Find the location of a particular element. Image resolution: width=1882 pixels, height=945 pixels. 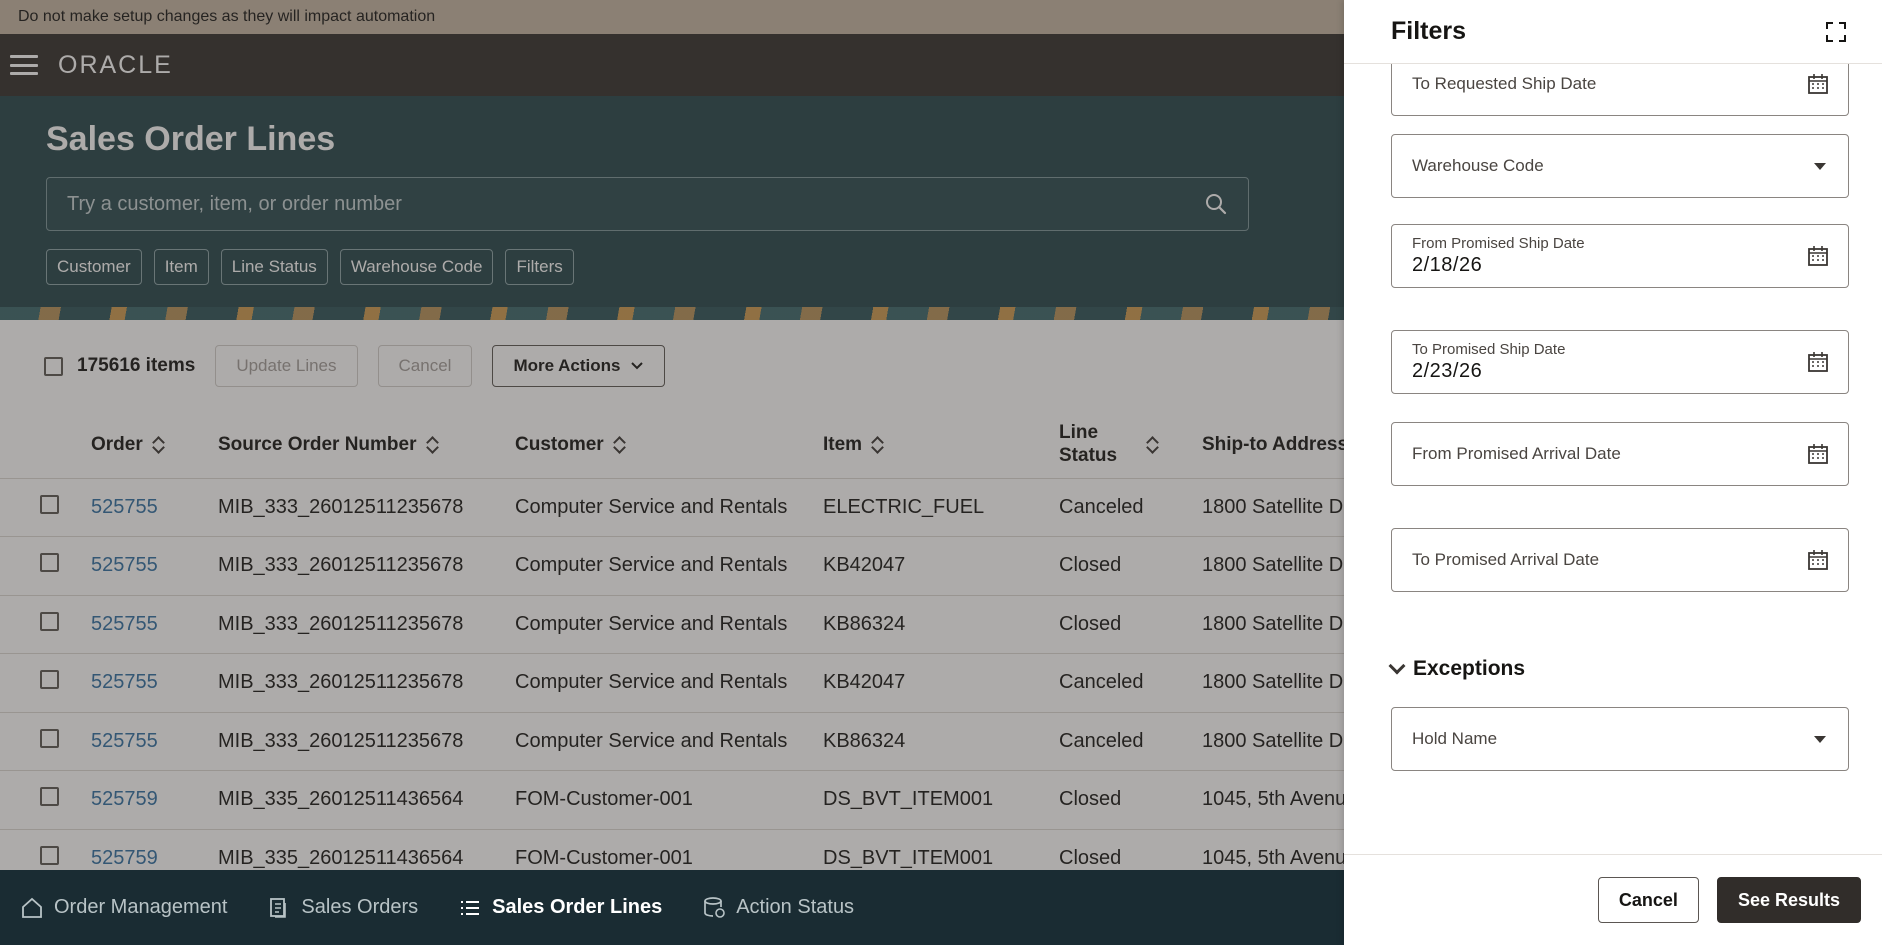

see-results-button: See Results is located at coordinates (1788, 900).